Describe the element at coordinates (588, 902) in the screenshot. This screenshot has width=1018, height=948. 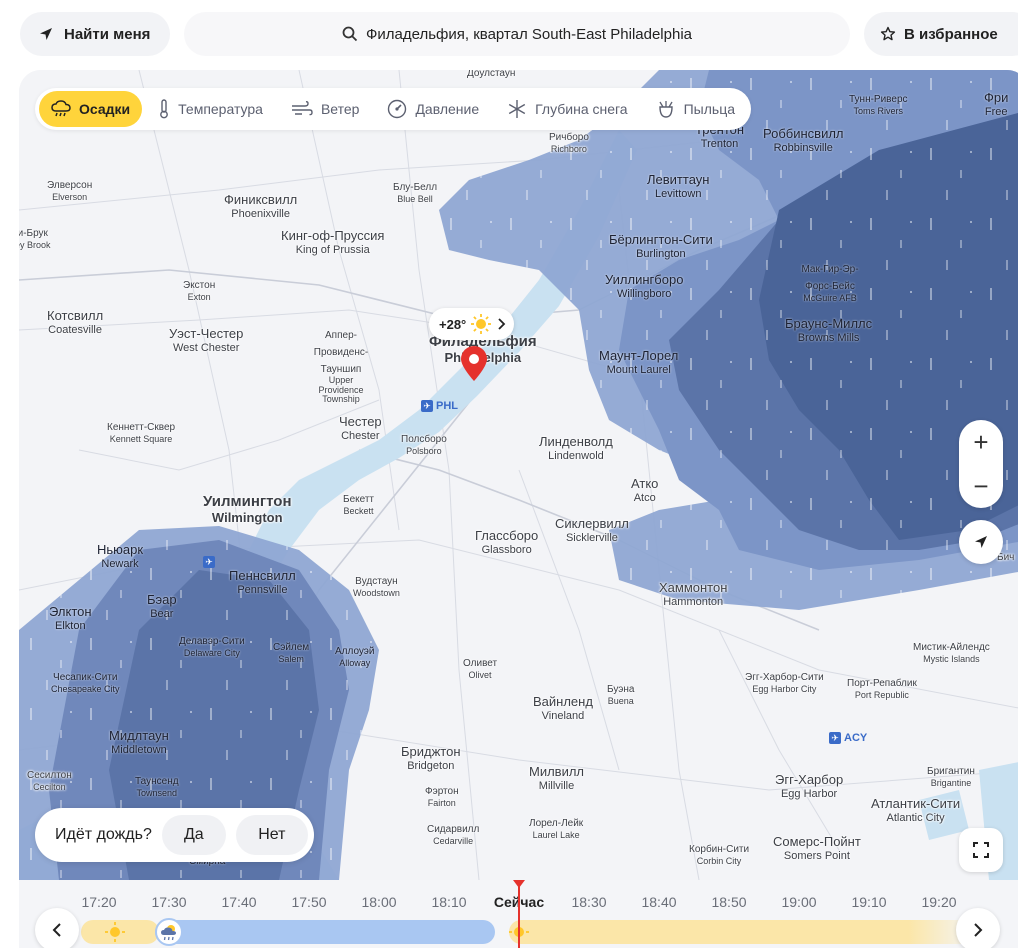
I see `time-tick: 18:30` at that location.